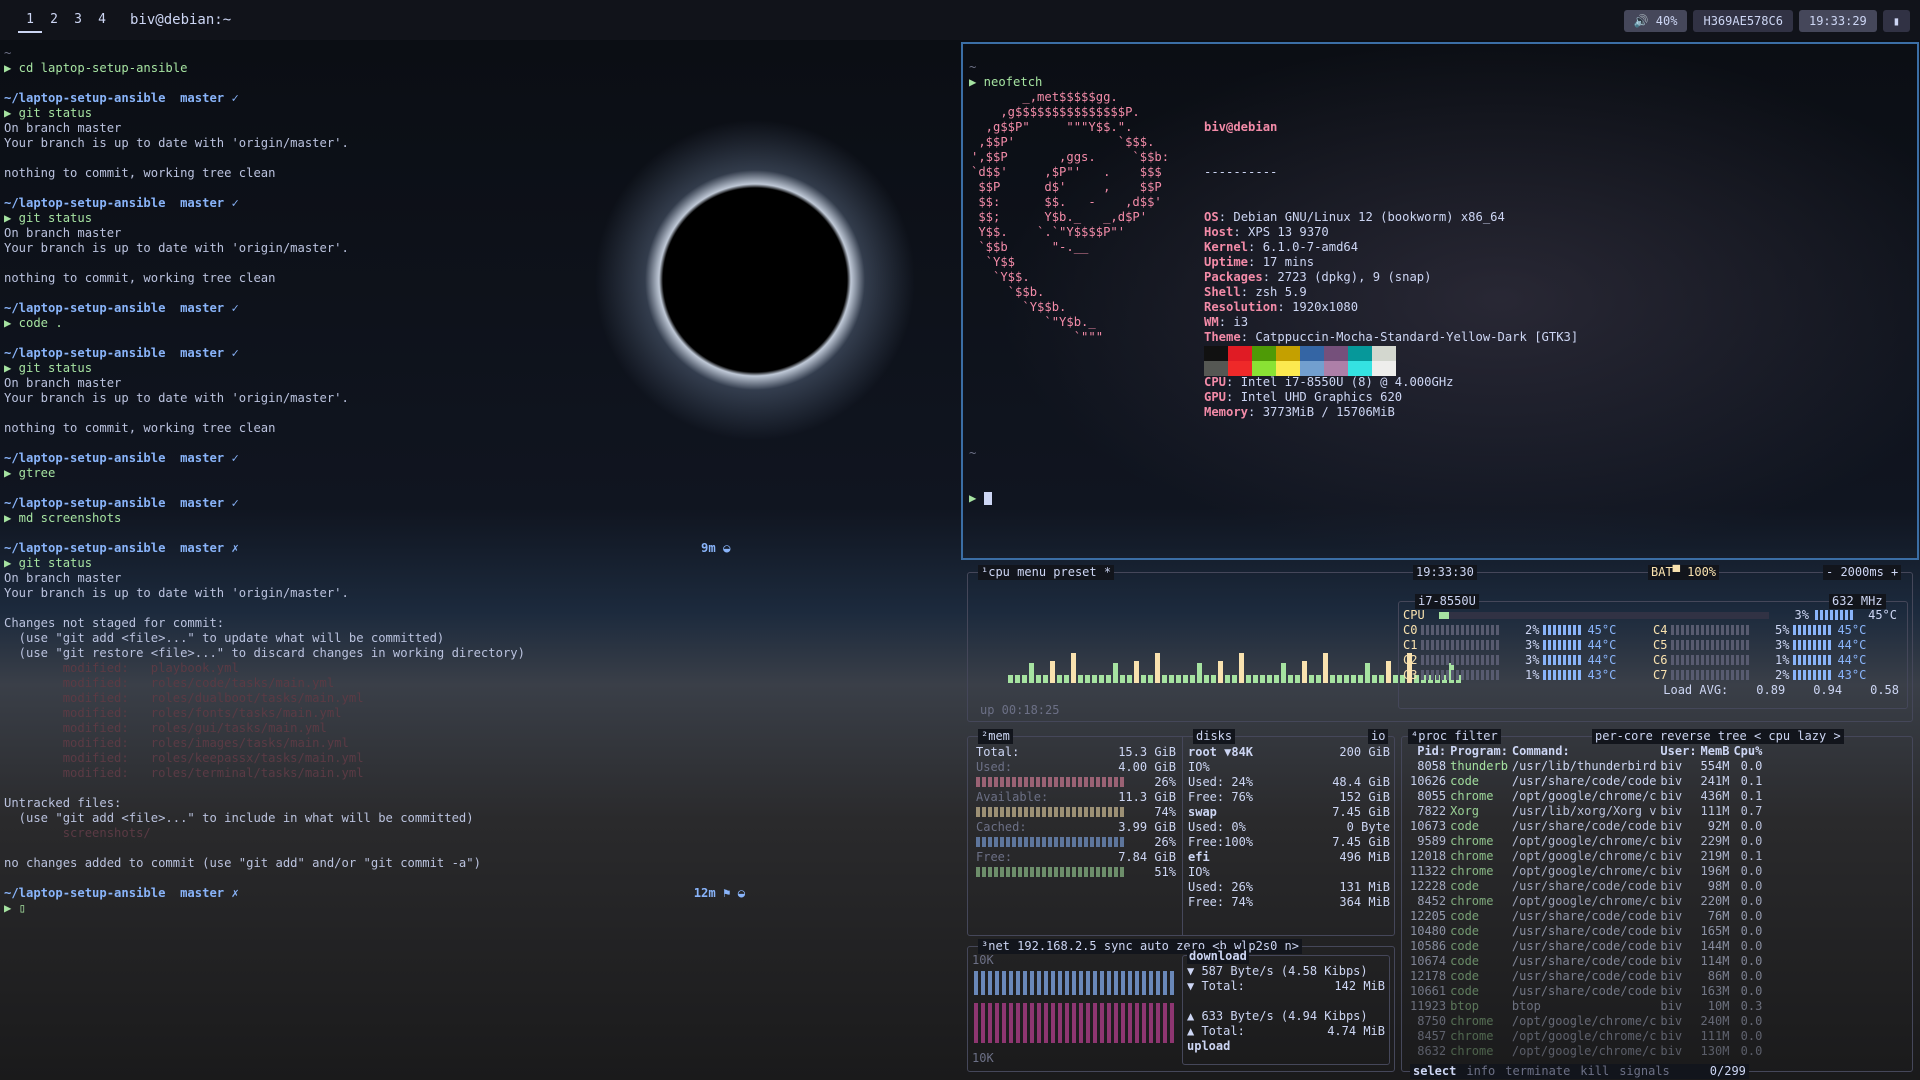 This screenshot has width=1920, height=1080. I want to click on upload-total: 4.74 MiB, so click(1356, 1031).